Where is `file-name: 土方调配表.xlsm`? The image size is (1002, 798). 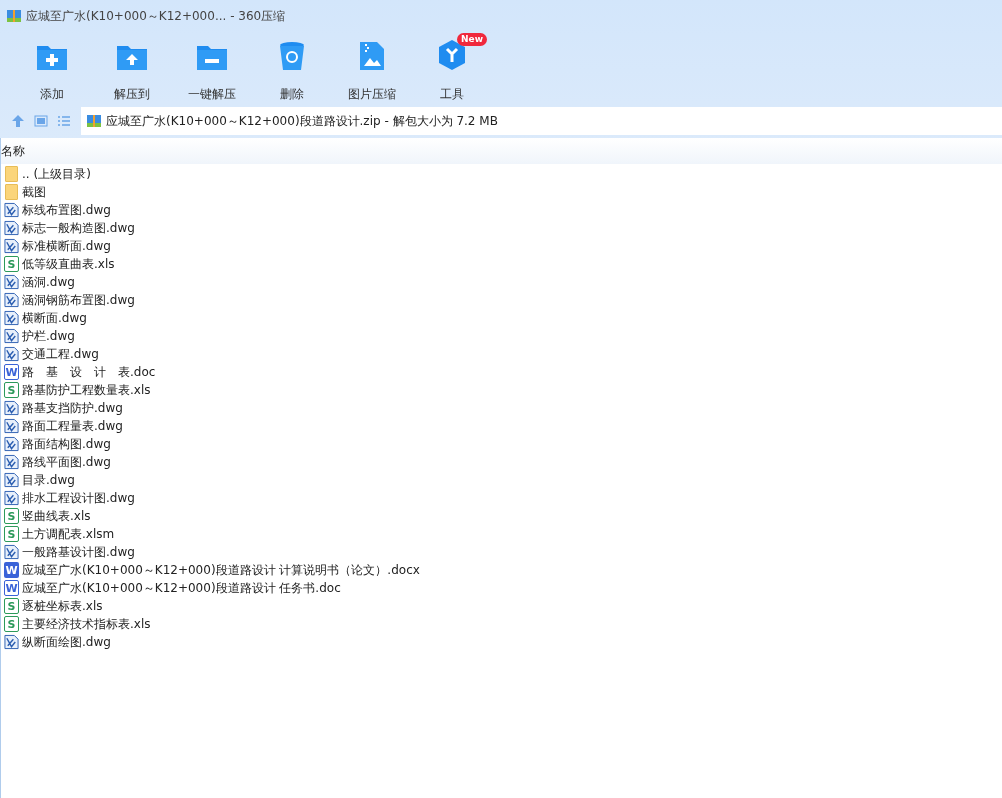
file-name: 土方调配表.xlsm is located at coordinates (68, 534).